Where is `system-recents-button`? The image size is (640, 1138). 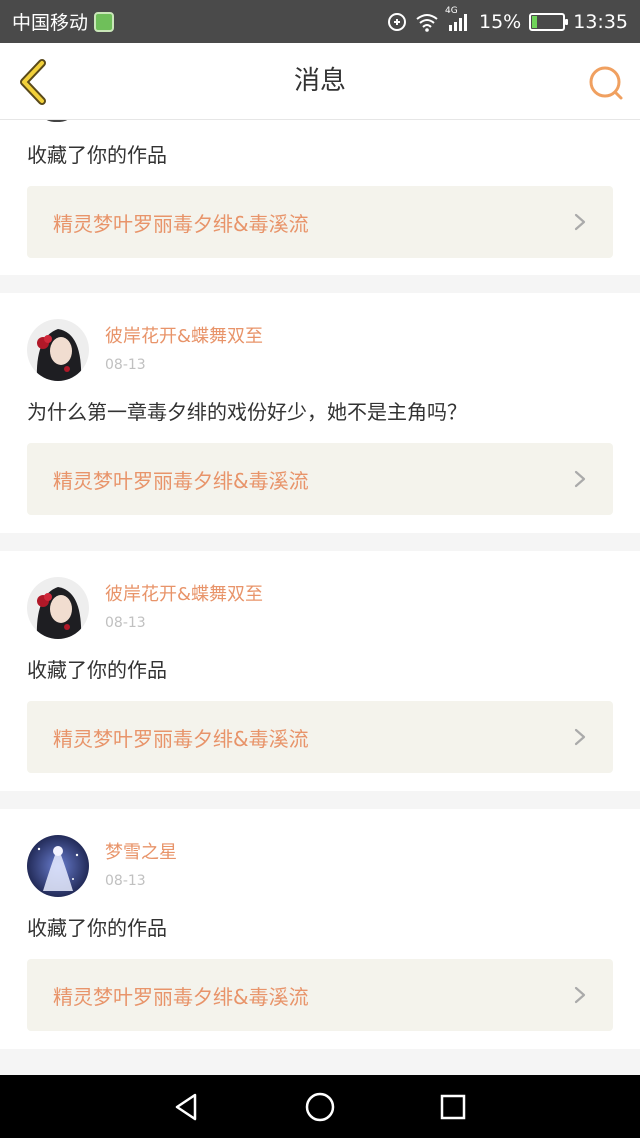
system-recents-button is located at coordinates (453, 1107).